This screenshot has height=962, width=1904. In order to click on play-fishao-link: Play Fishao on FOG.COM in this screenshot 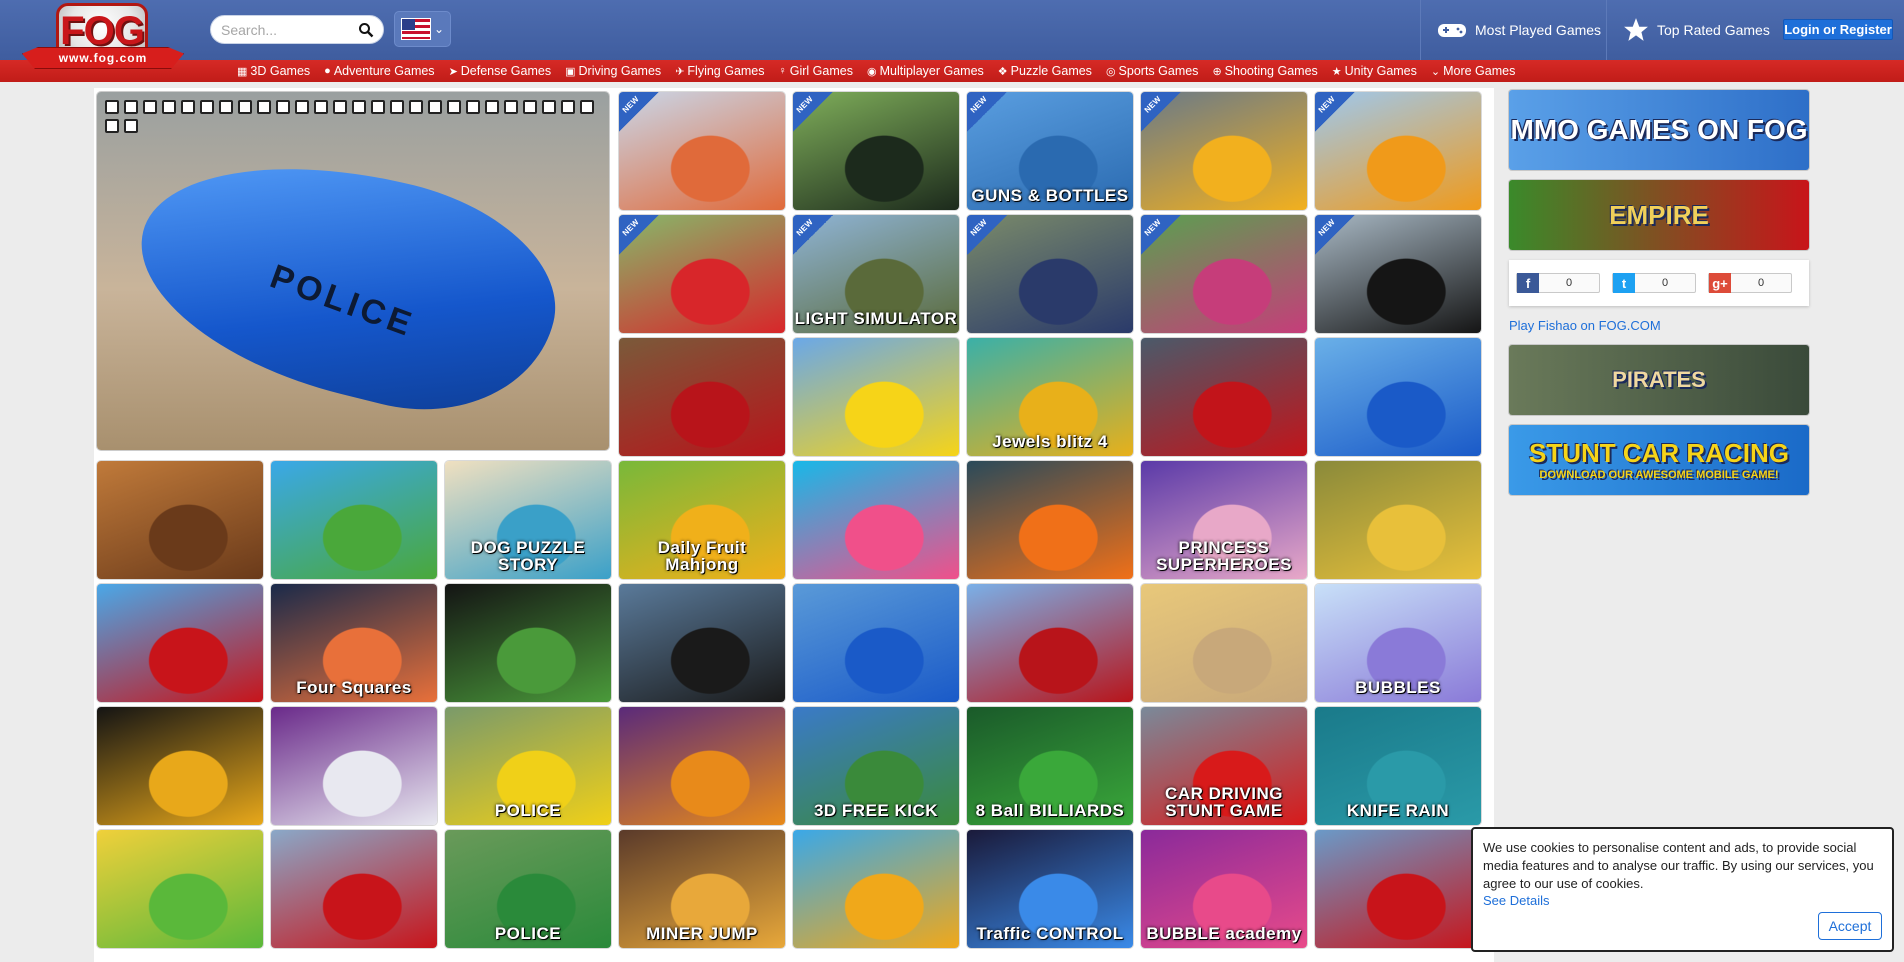, I will do `click(1585, 325)`.